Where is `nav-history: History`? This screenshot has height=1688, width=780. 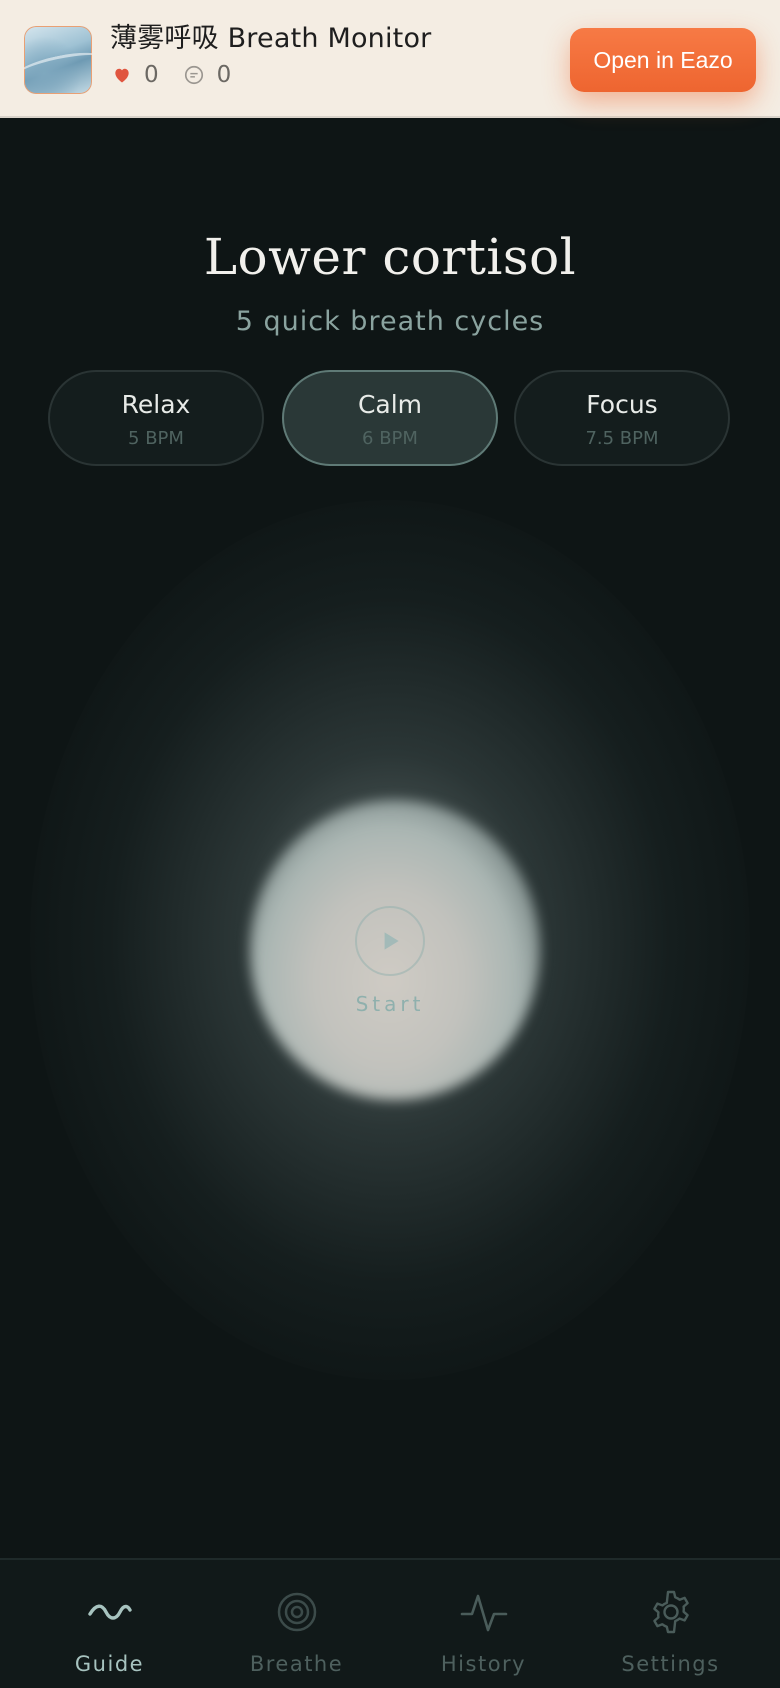 nav-history: History is located at coordinates (483, 1624).